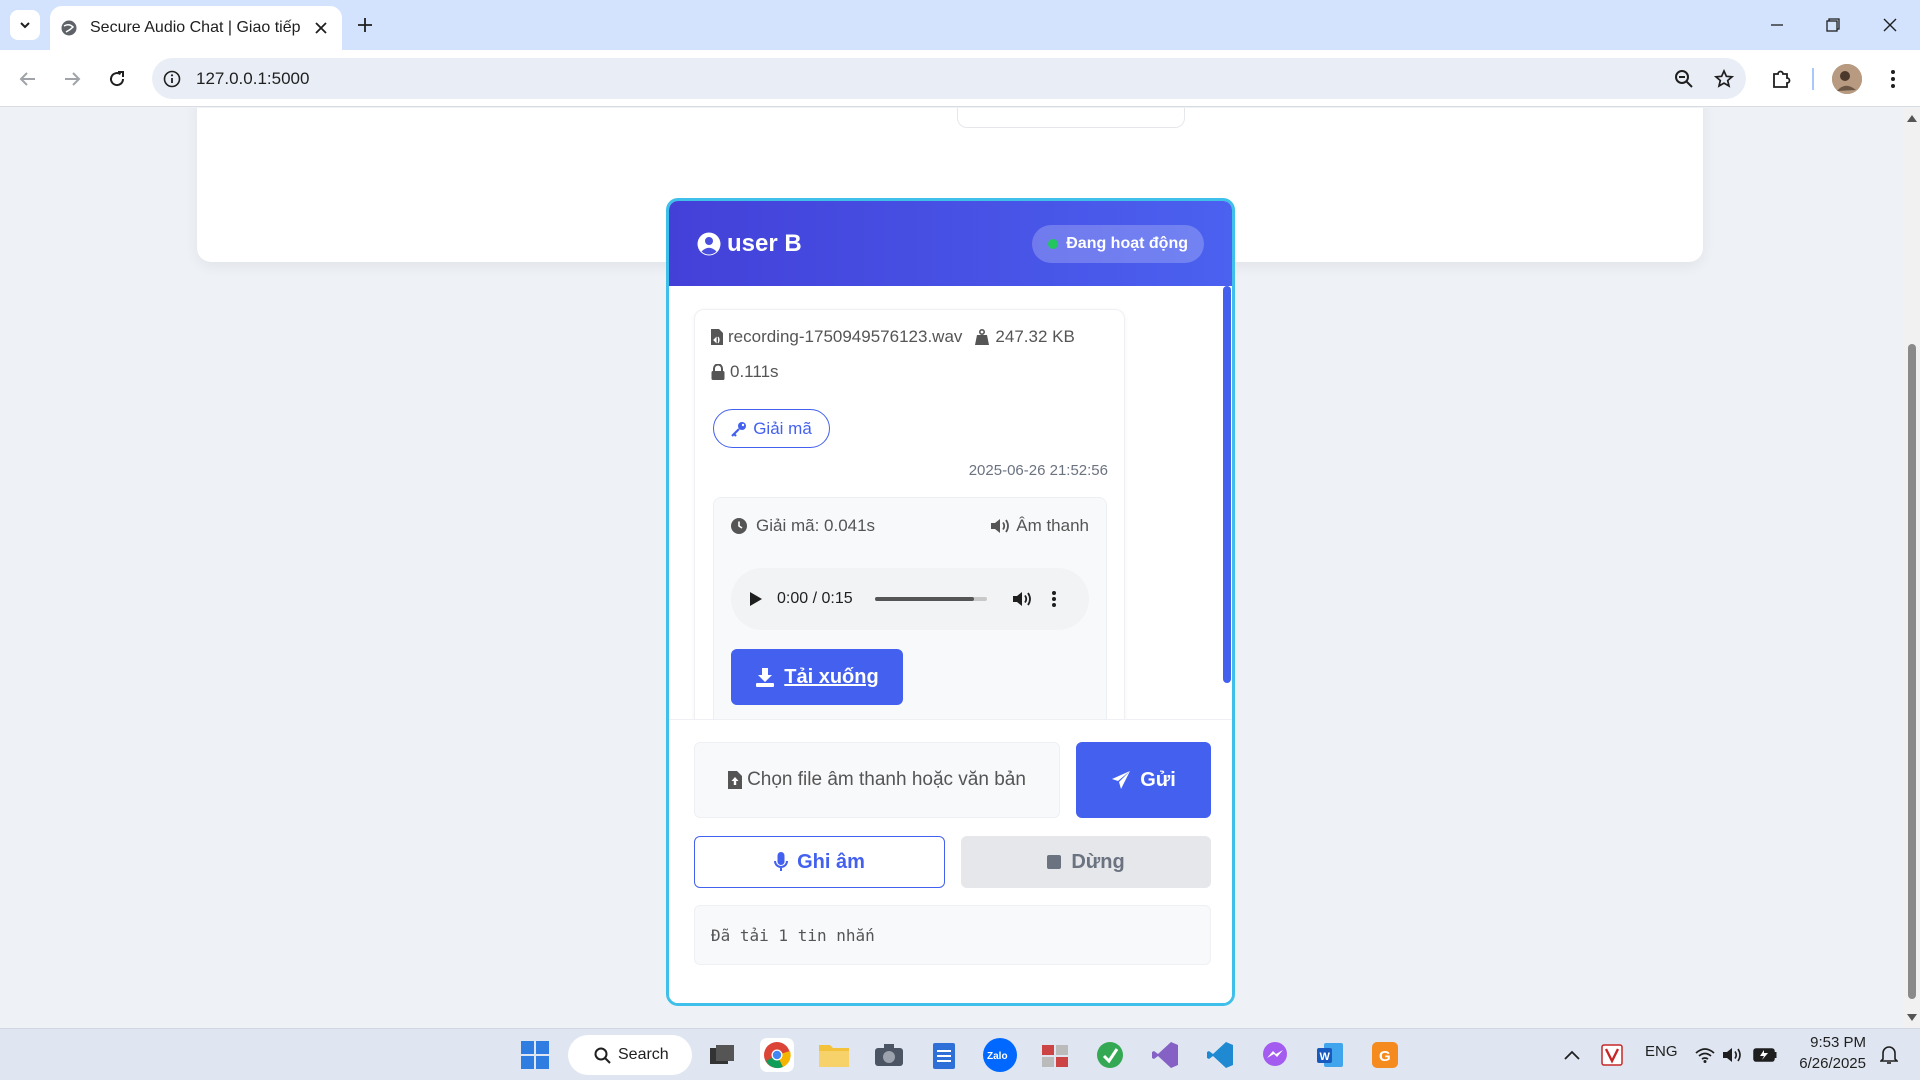  Describe the element at coordinates (845, 336) in the screenshot. I see `file-name: recording-1750949576123.wav` at that location.